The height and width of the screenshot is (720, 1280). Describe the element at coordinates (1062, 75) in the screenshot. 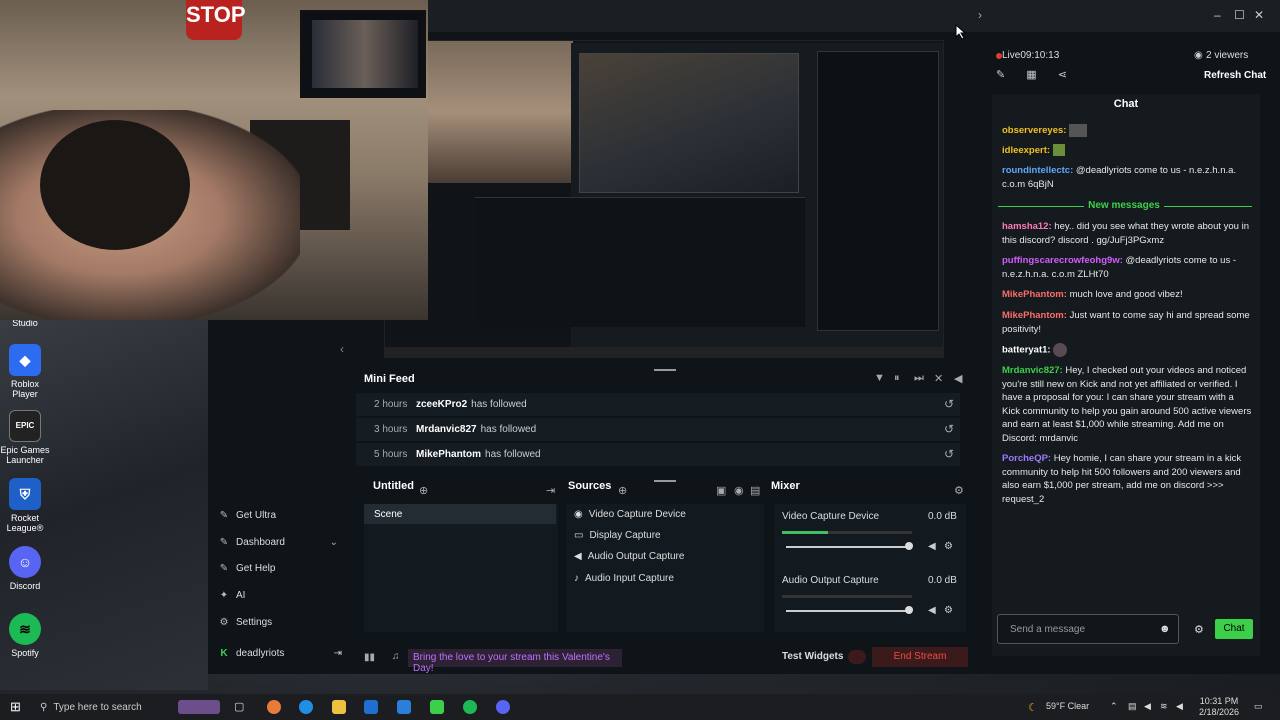

I see `share-icon: ⋖` at that location.